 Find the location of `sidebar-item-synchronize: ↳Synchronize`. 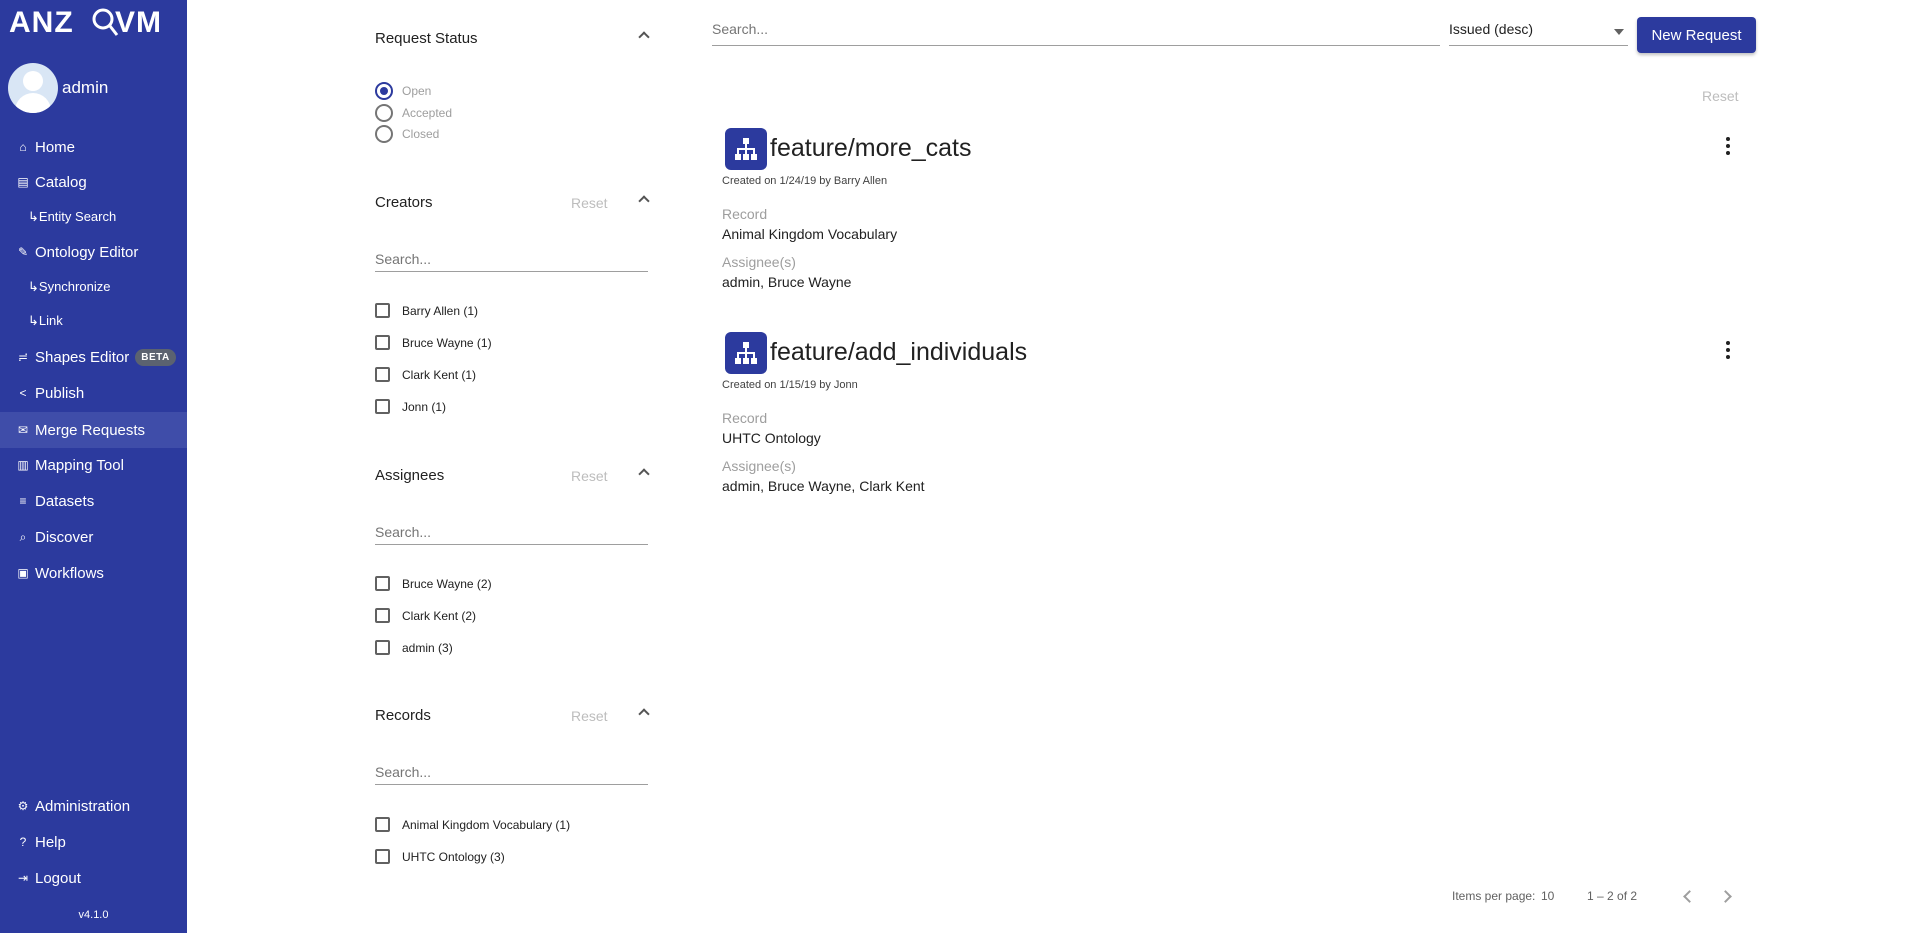

sidebar-item-synchronize: ↳Synchronize is located at coordinates (93, 287).